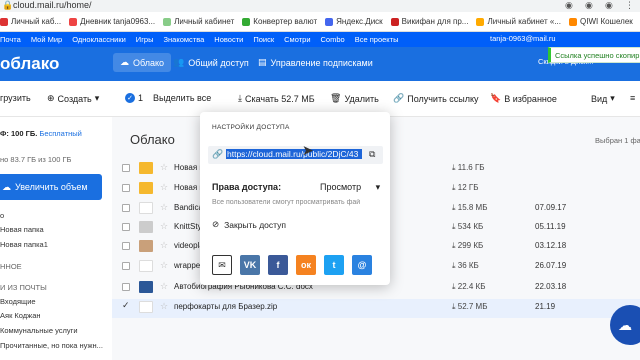 Image resolution: width=640 pixels, height=360 pixels. I want to click on breadcrumb: Облако, so click(152, 139).